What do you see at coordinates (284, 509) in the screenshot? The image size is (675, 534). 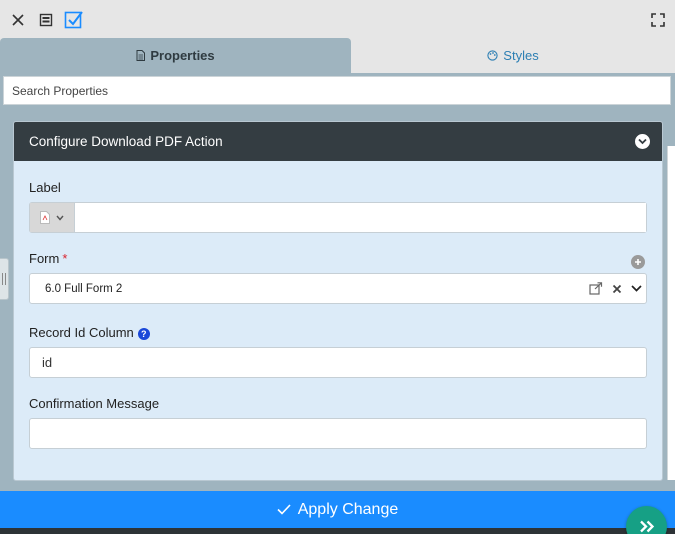 I see `check-icon` at bounding box center [284, 509].